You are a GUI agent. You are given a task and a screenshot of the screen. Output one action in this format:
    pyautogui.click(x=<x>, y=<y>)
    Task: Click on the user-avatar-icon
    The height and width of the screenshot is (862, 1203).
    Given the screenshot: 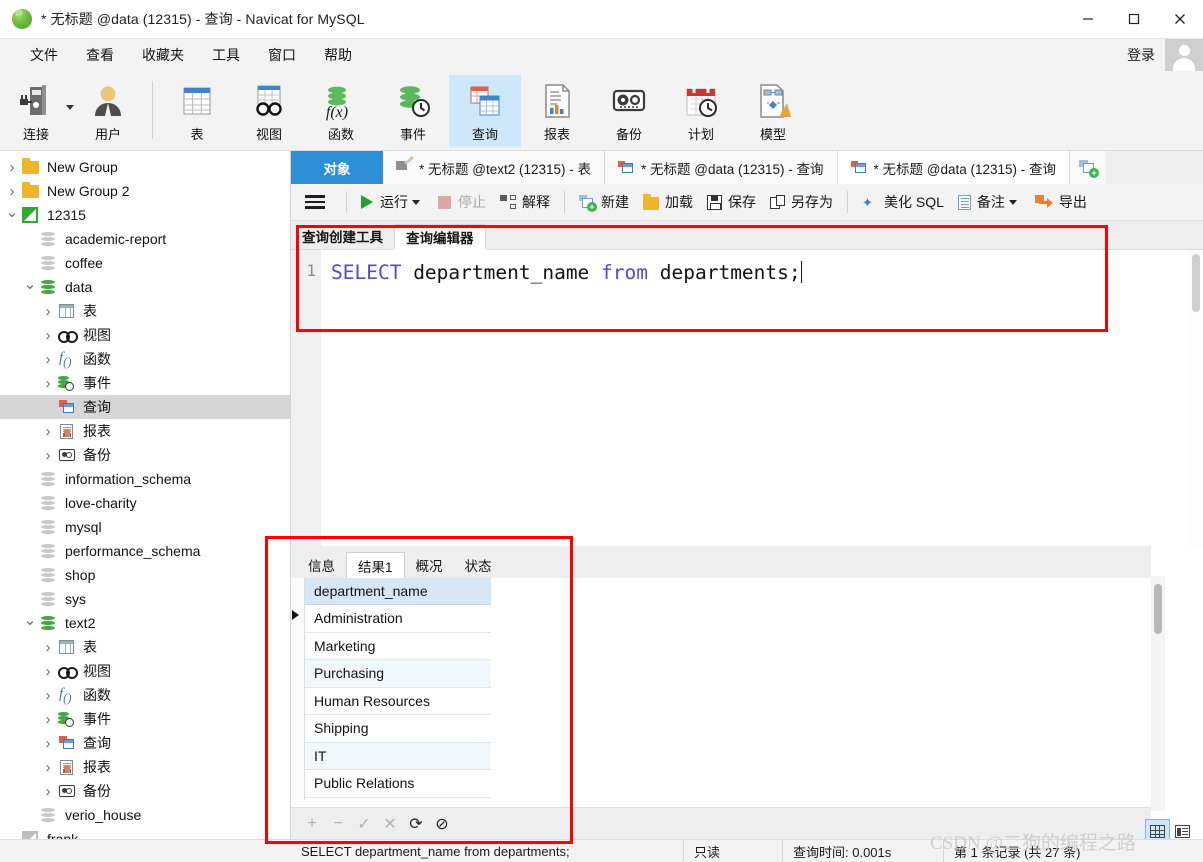 What is the action you would take?
    pyautogui.click(x=1184, y=55)
    